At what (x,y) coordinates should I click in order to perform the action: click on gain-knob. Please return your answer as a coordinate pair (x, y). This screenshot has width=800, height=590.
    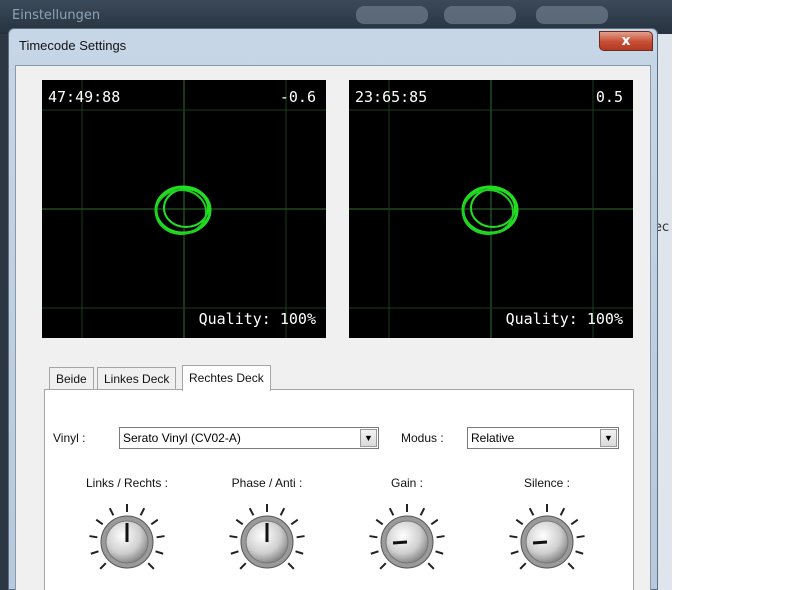
    Looking at the image, I should click on (407, 542).